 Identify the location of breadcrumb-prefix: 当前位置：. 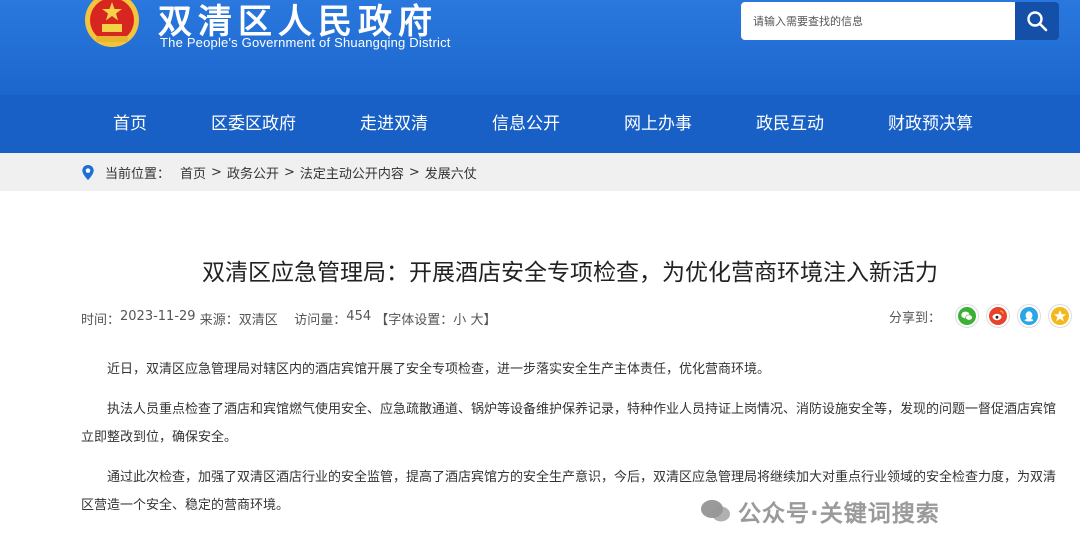
(138, 174).